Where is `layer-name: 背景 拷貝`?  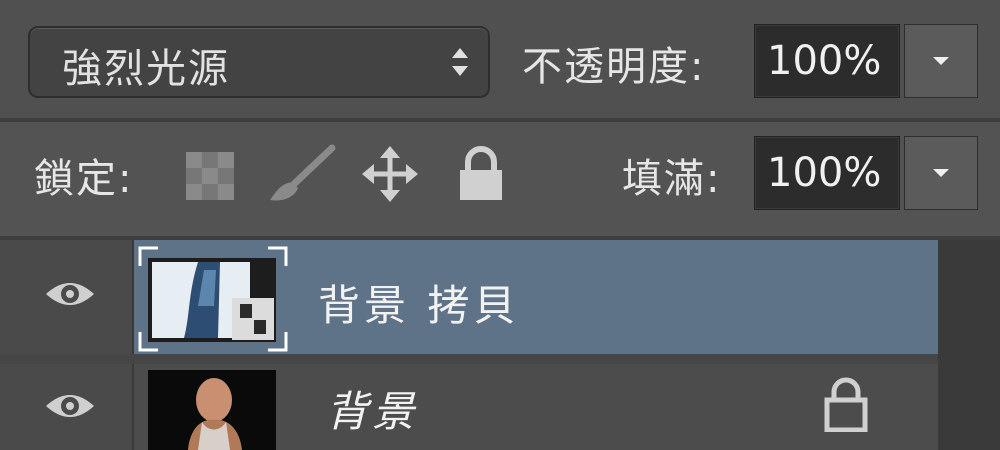
layer-name: 背景 拷貝 is located at coordinates (419, 305).